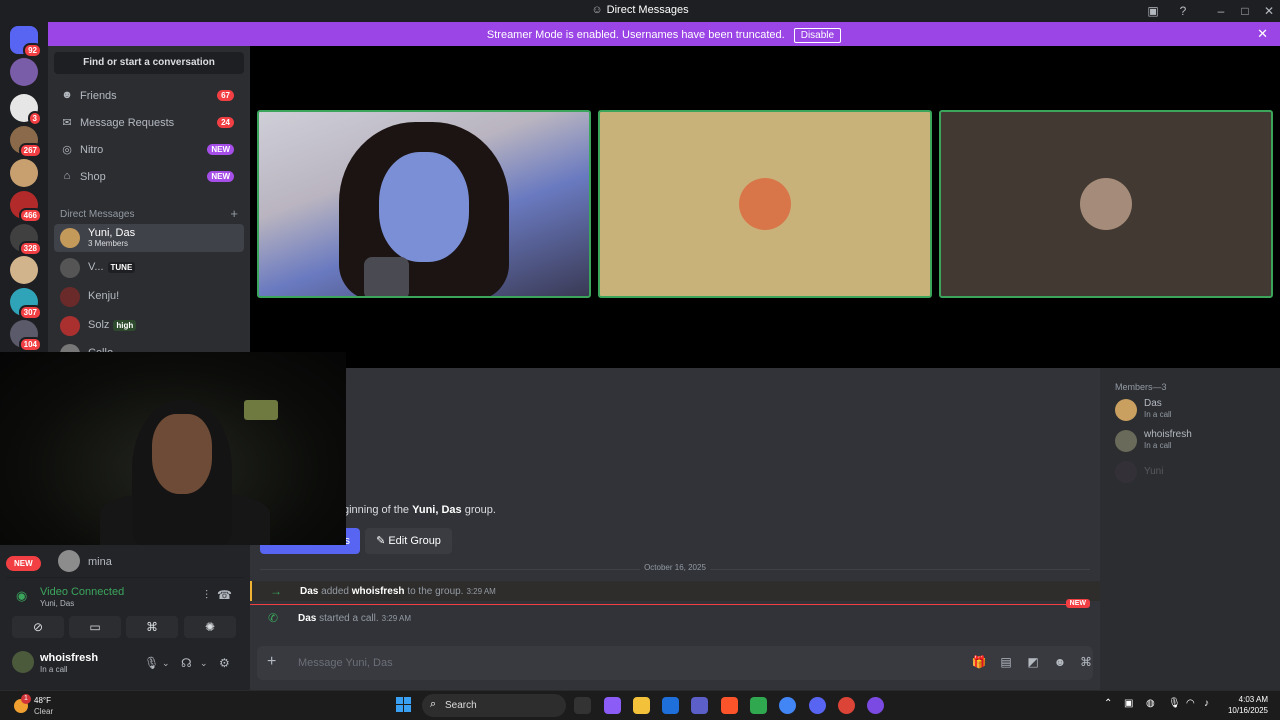  Describe the element at coordinates (381, 541) in the screenshot. I see `pencil-icon: ✎` at that location.